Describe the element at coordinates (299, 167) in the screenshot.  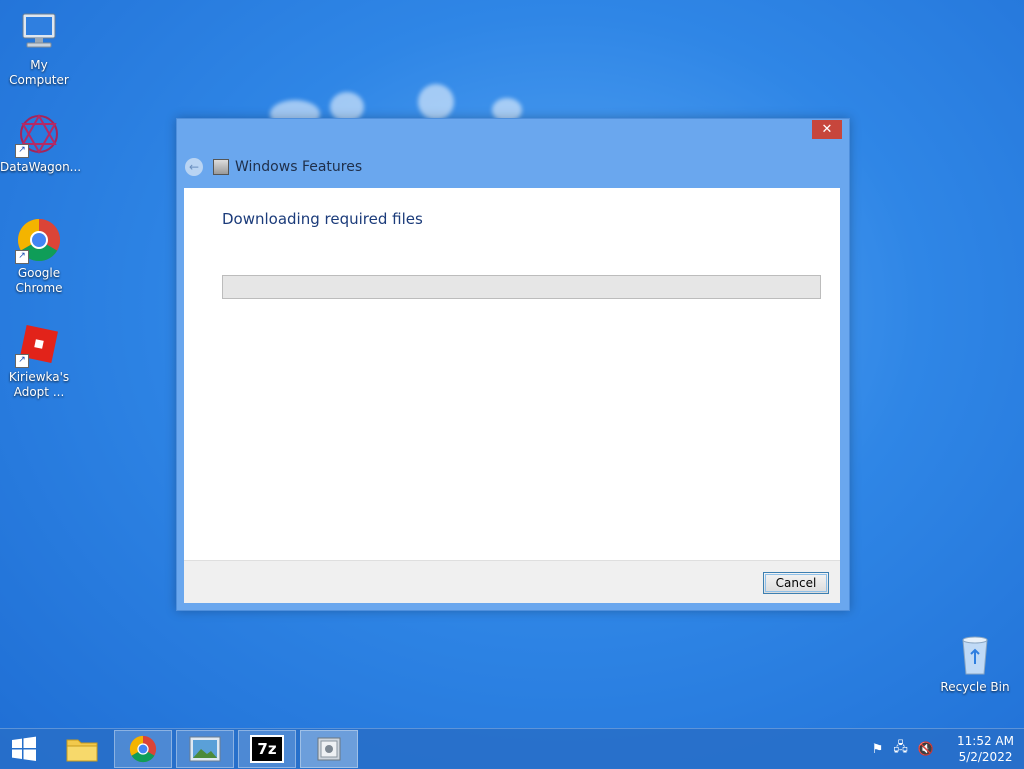
I see `dialog-title: Windows Features` at that location.